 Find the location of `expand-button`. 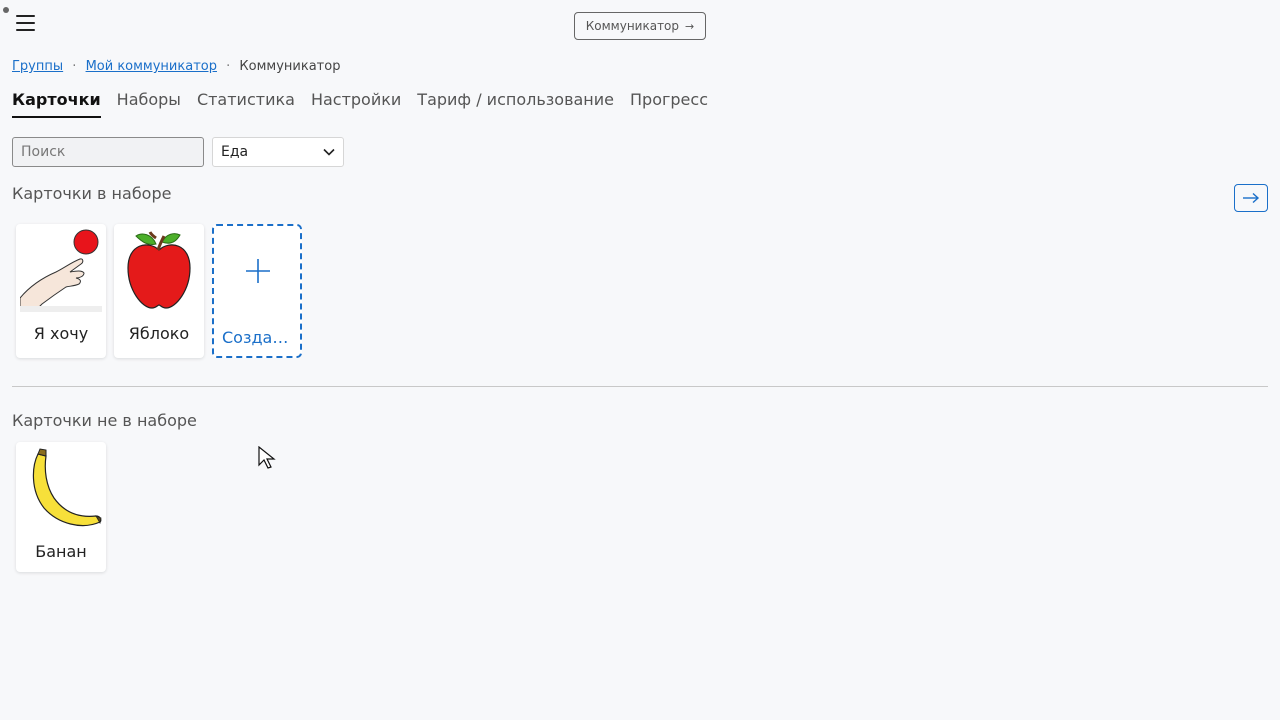

expand-button is located at coordinates (1251, 198).